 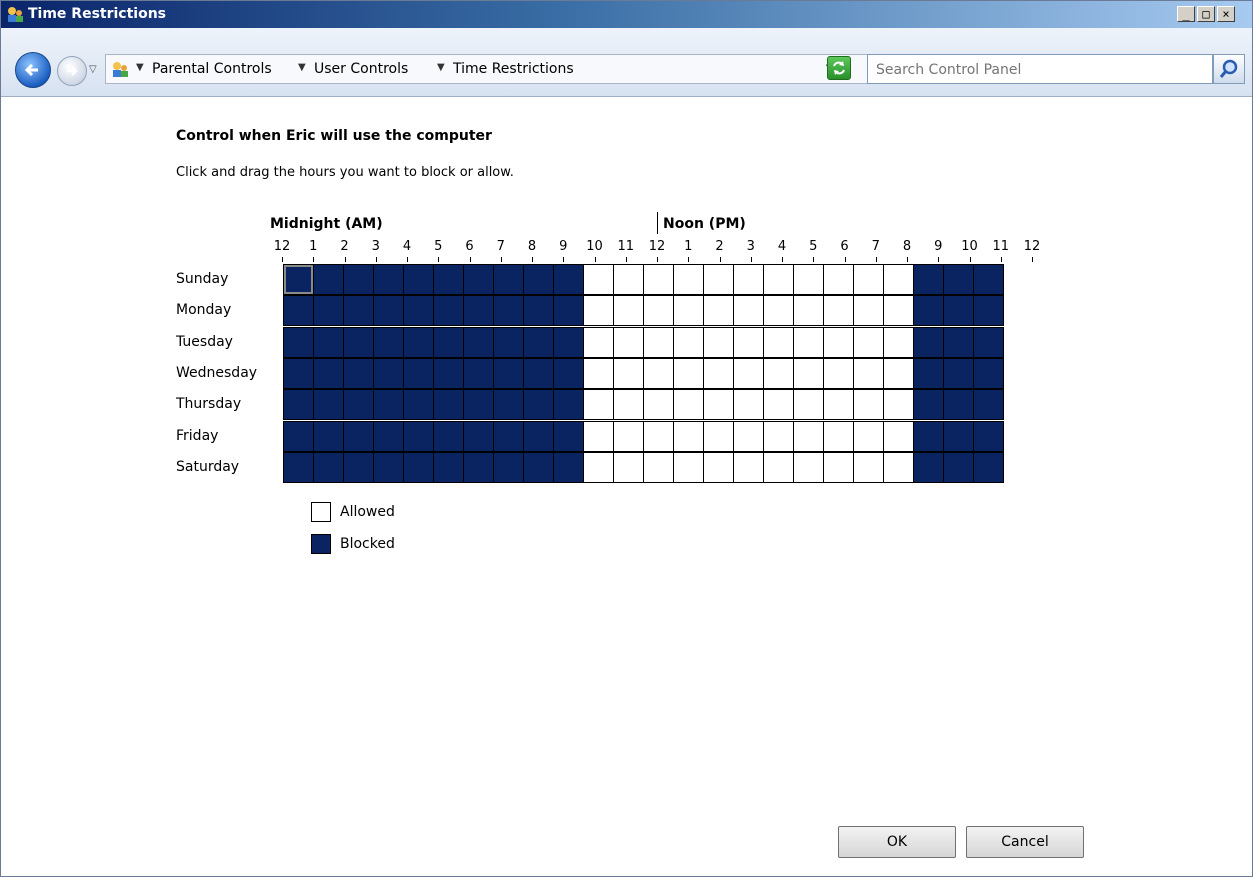 What do you see at coordinates (839, 68) in the screenshot?
I see `refresh-button` at bounding box center [839, 68].